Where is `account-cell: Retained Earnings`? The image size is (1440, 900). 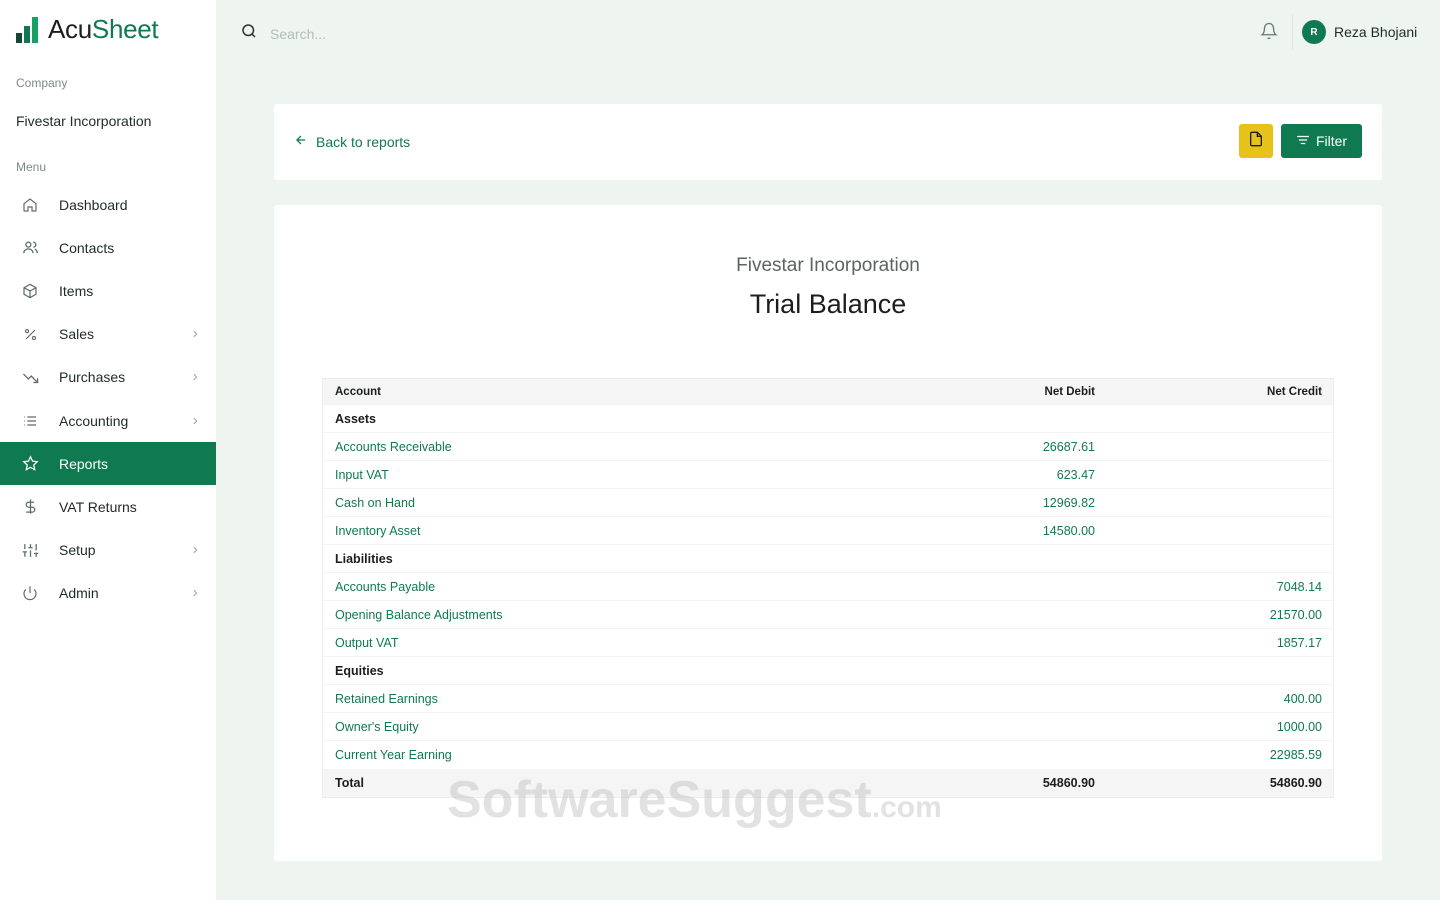
account-cell: Retained Earnings is located at coordinates (386, 698).